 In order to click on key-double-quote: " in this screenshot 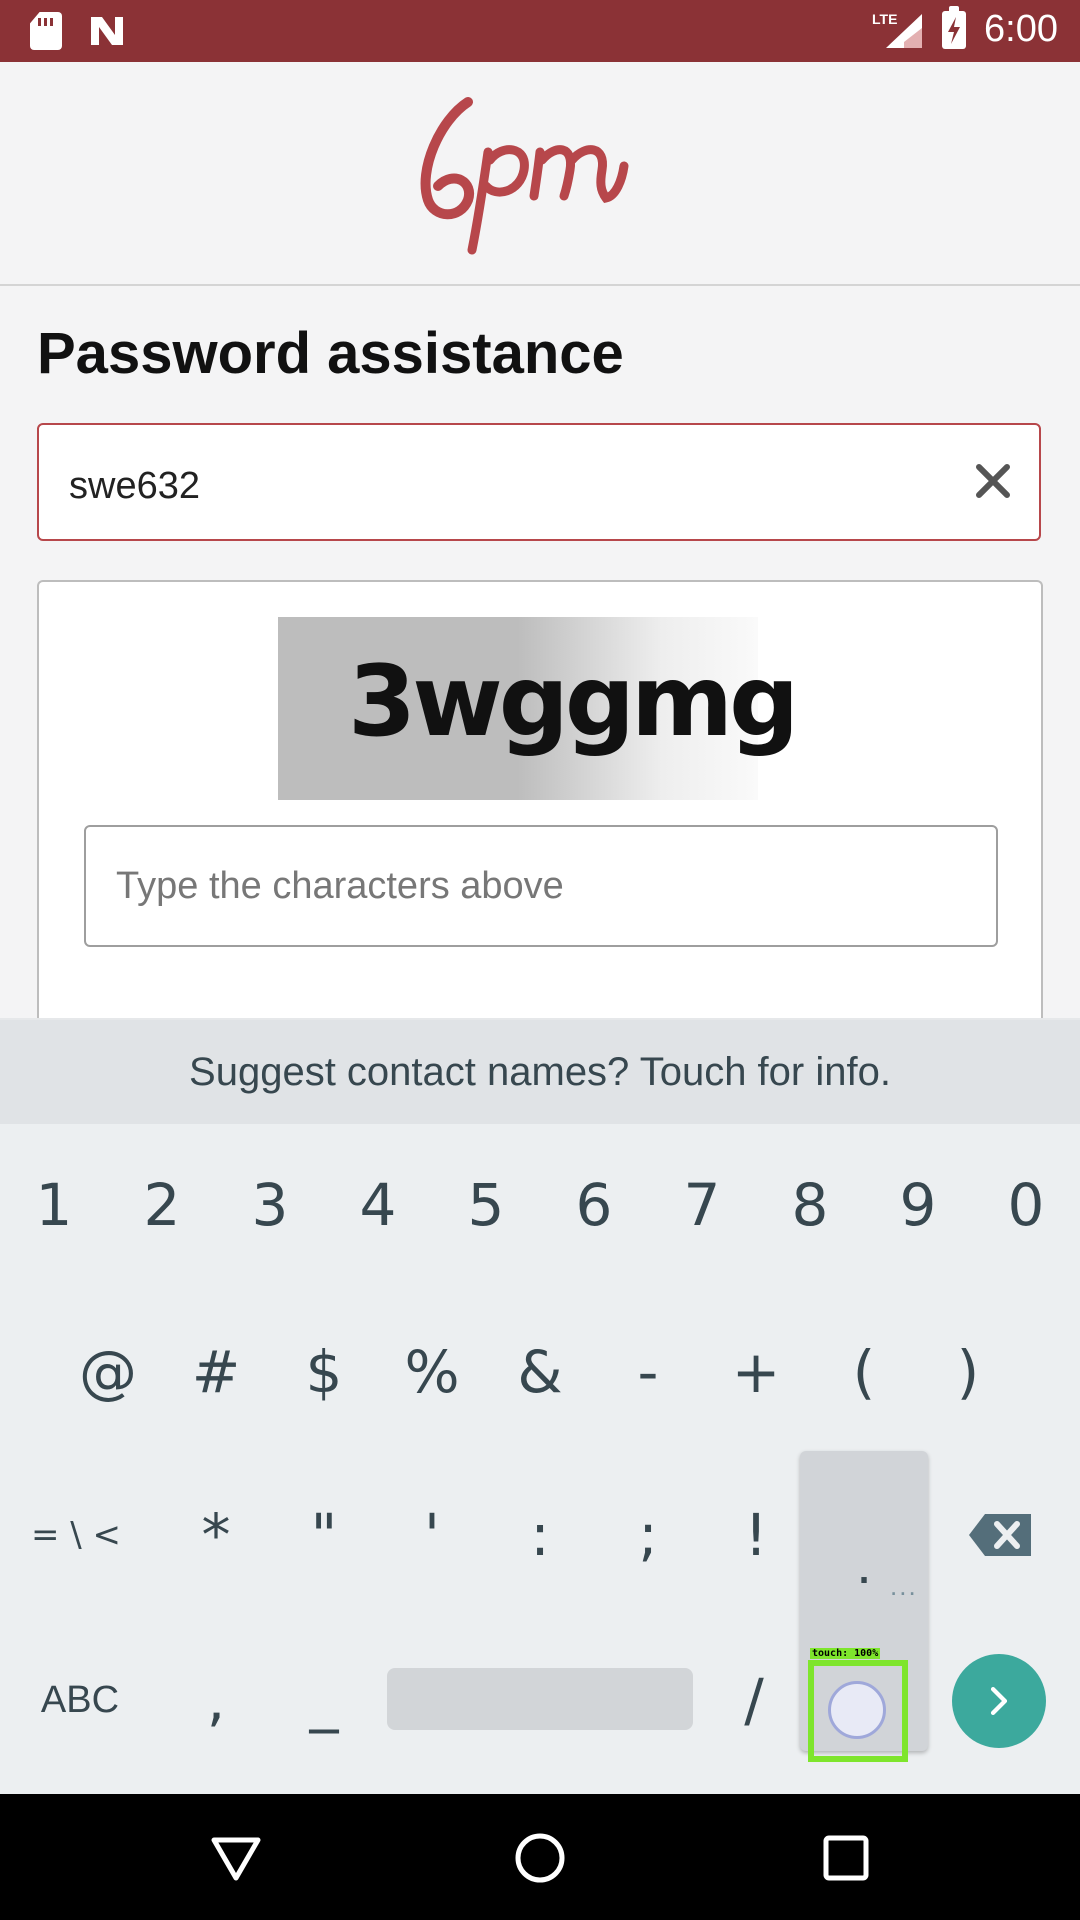, I will do `click(324, 1535)`.